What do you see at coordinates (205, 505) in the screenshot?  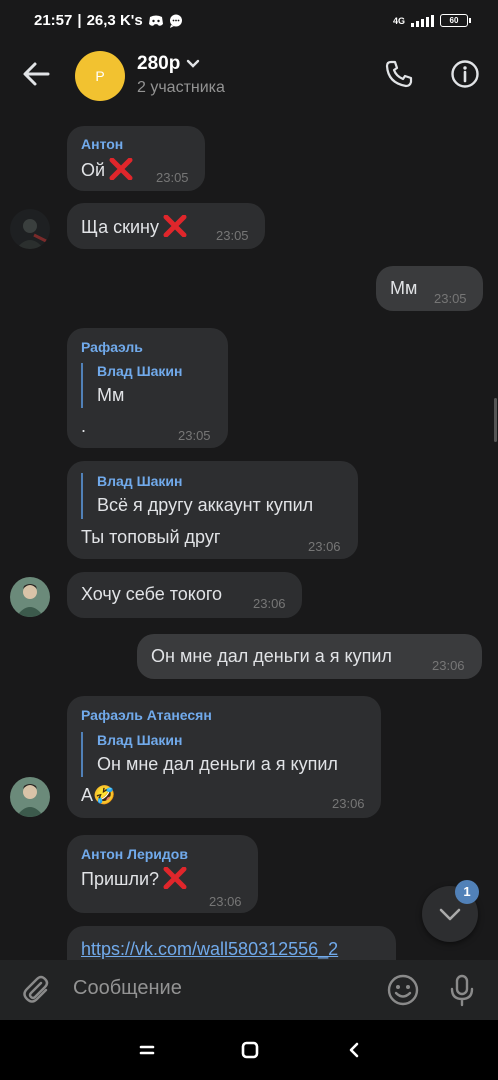 I see `reply-text: Всё я другу аккаунт купил` at bounding box center [205, 505].